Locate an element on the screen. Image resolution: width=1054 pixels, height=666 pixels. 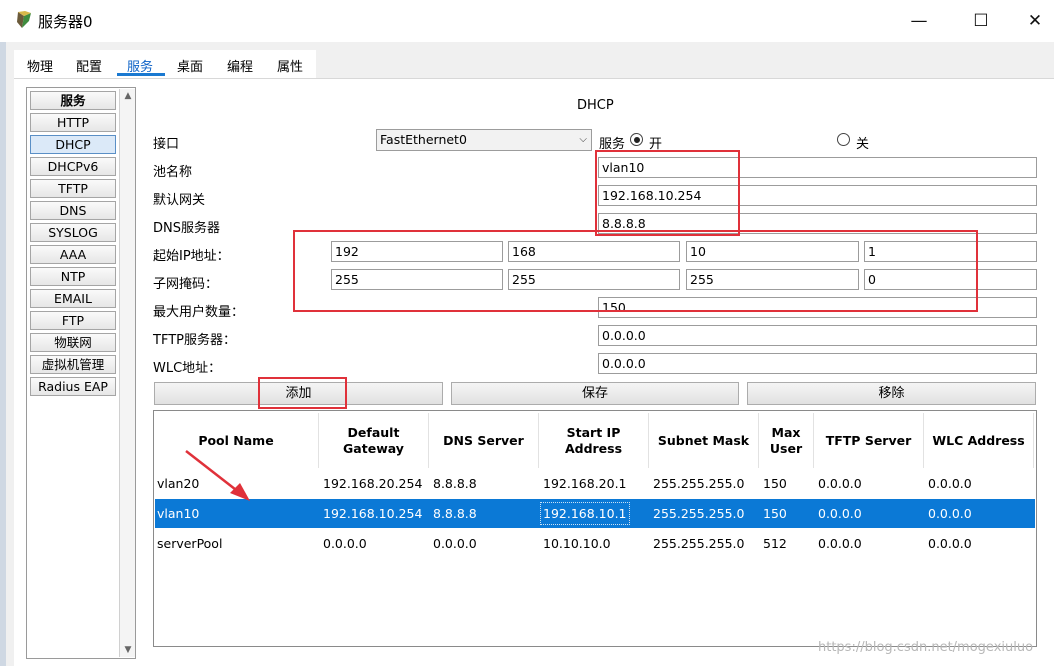
tab-physical: 物理 is located at coordinates (40, 65).